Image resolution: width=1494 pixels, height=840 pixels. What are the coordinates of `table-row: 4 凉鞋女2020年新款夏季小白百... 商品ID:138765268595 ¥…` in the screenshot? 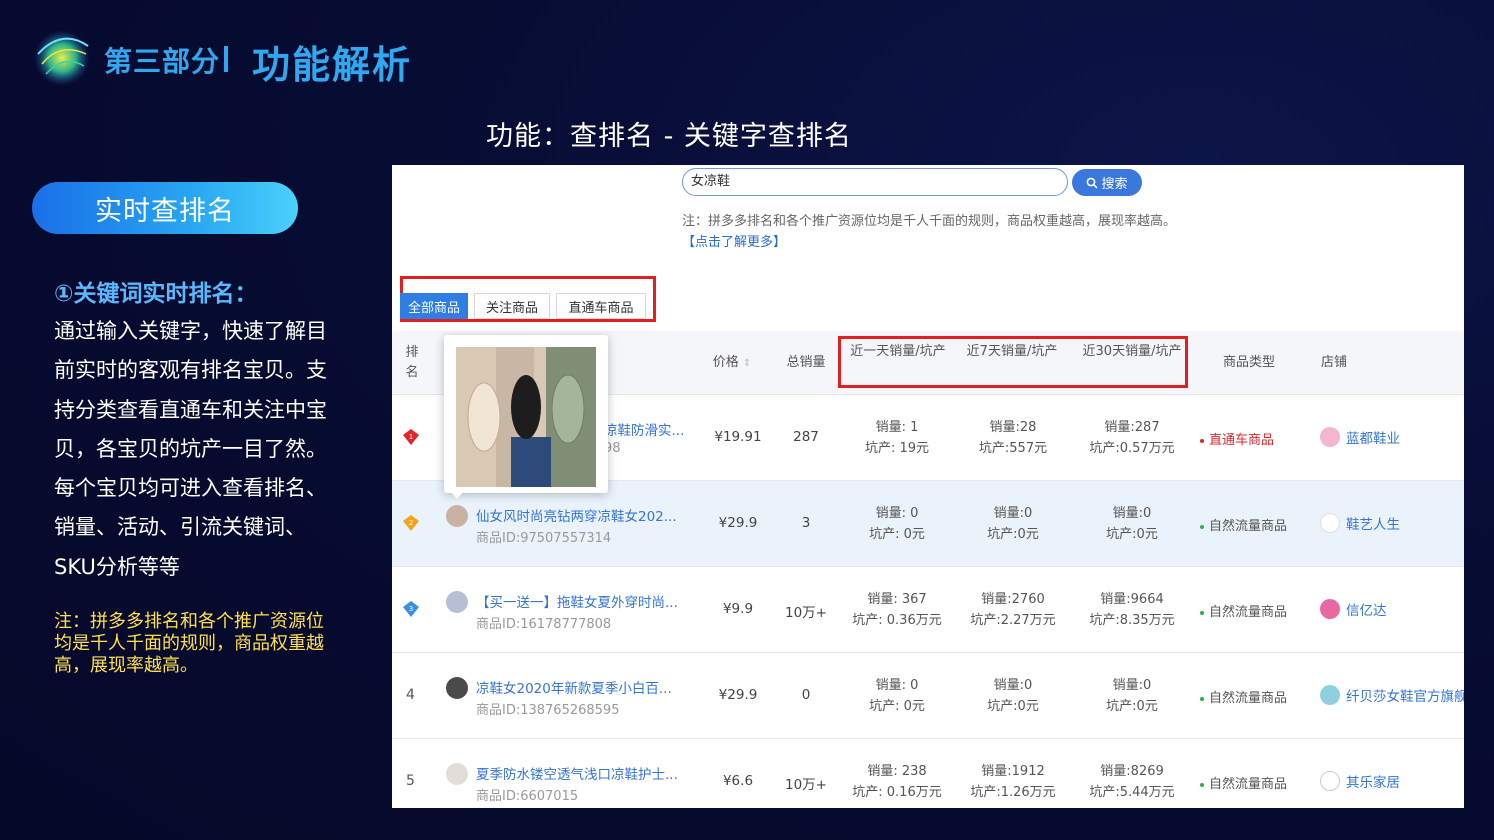 It's located at (928, 696).